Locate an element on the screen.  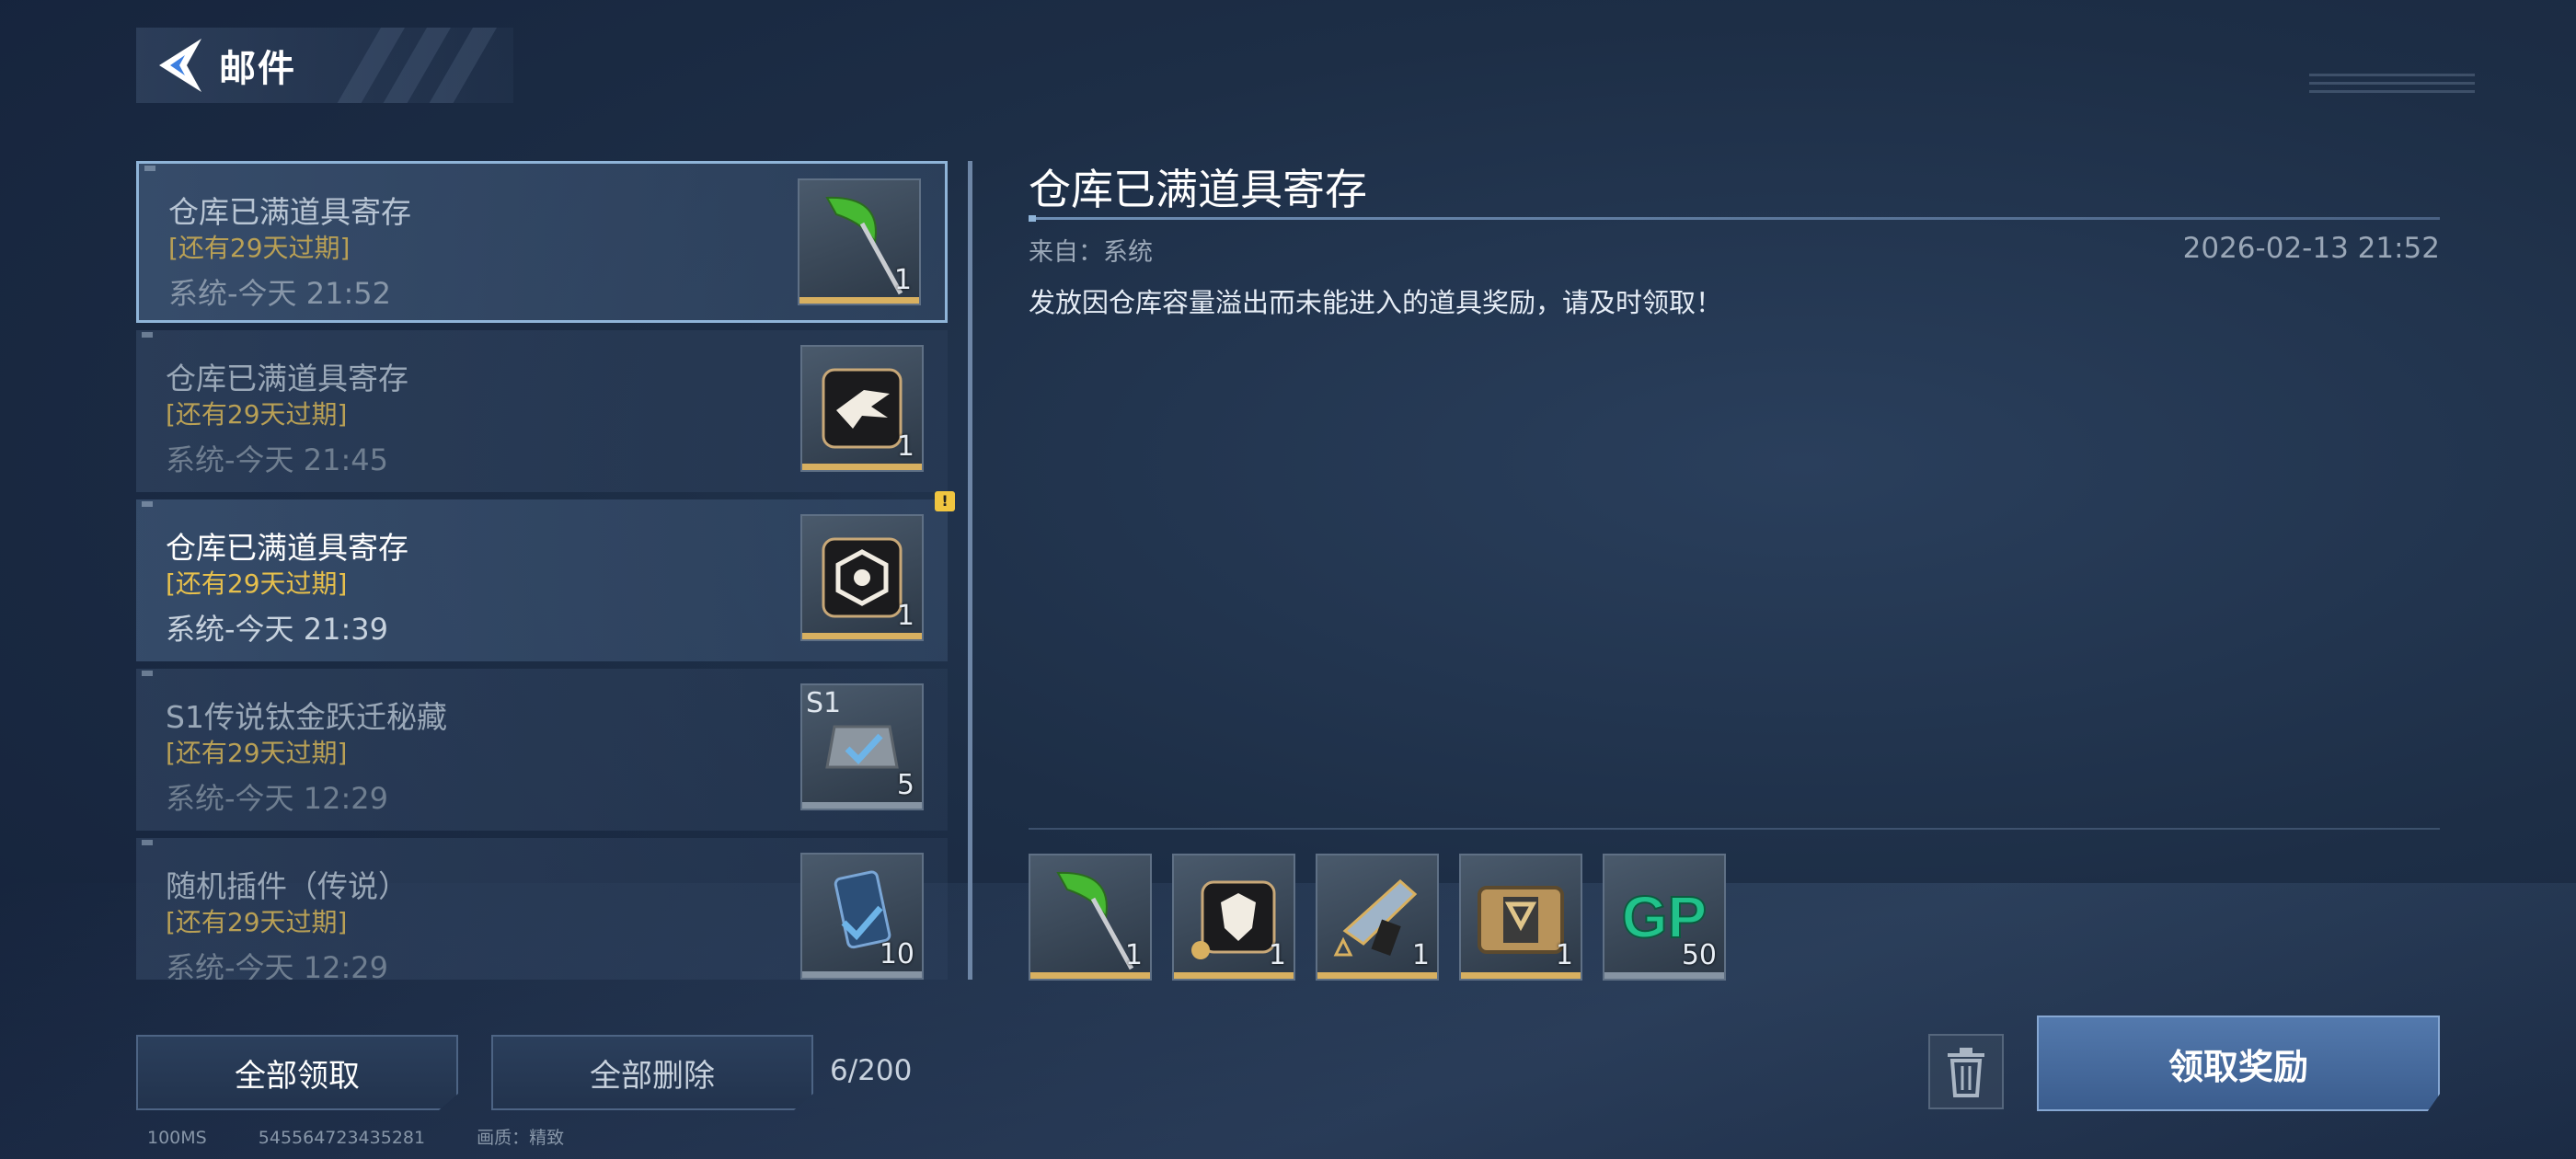
delete-all-label: 全部删除 is located at coordinates (652, 1076).